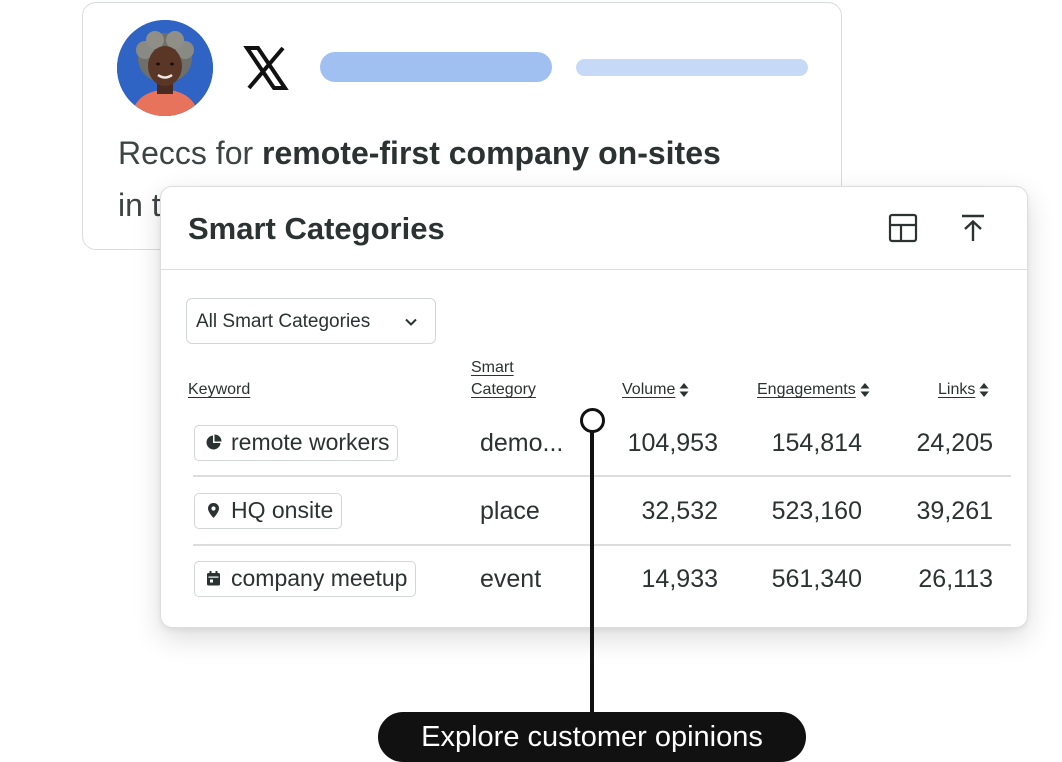 The width and height of the screenshot is (1062, 762). Describe the element at coordinates (310, 442) in the screenshot. I see `keyword-label: remote workers` at that location.